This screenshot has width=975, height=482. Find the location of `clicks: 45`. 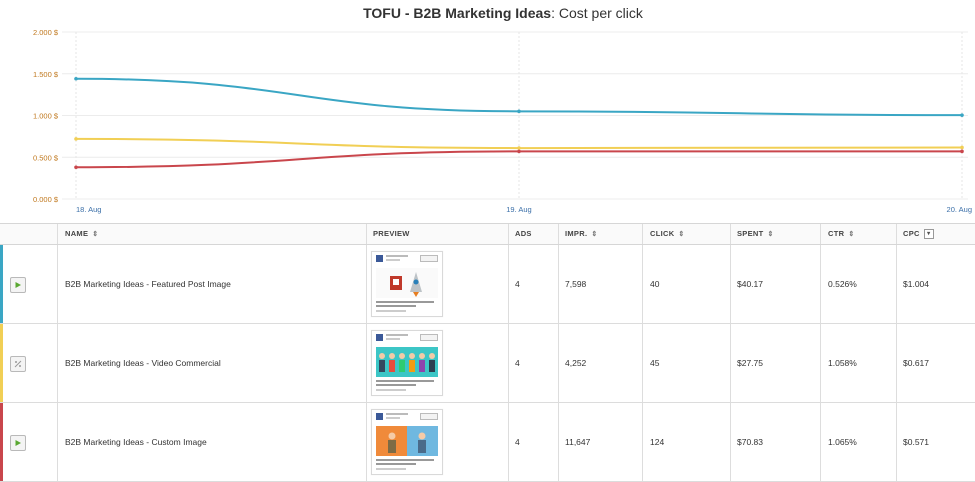

clicks: 45 is located at coordinates (655, 363).